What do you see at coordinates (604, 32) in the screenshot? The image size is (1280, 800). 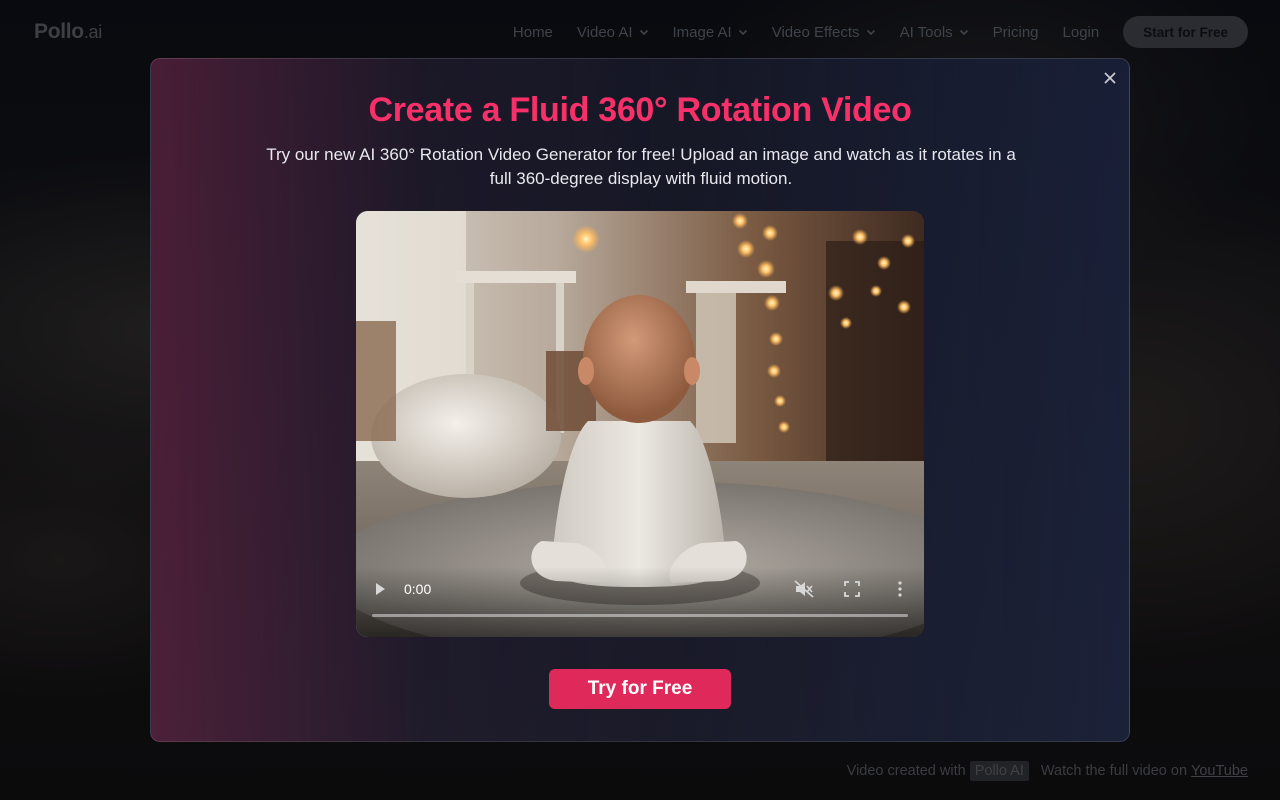 I see `nav-video-ai-label: Video AI` at bounding box center [604, 32].